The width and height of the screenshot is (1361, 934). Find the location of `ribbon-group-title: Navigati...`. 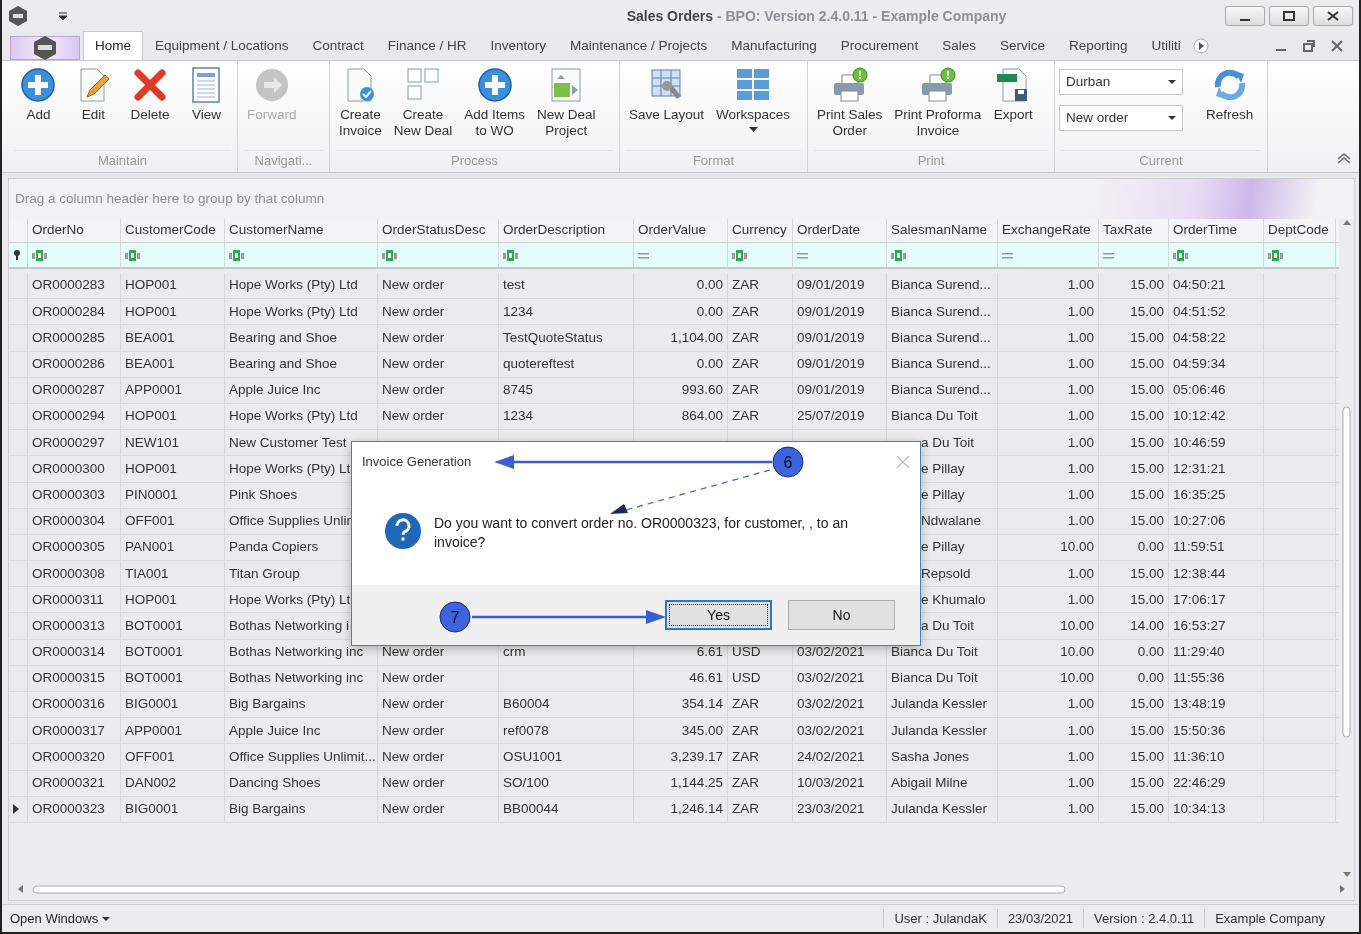

ribbon-group-title: Navigati... is located at coordinates (283, 161).